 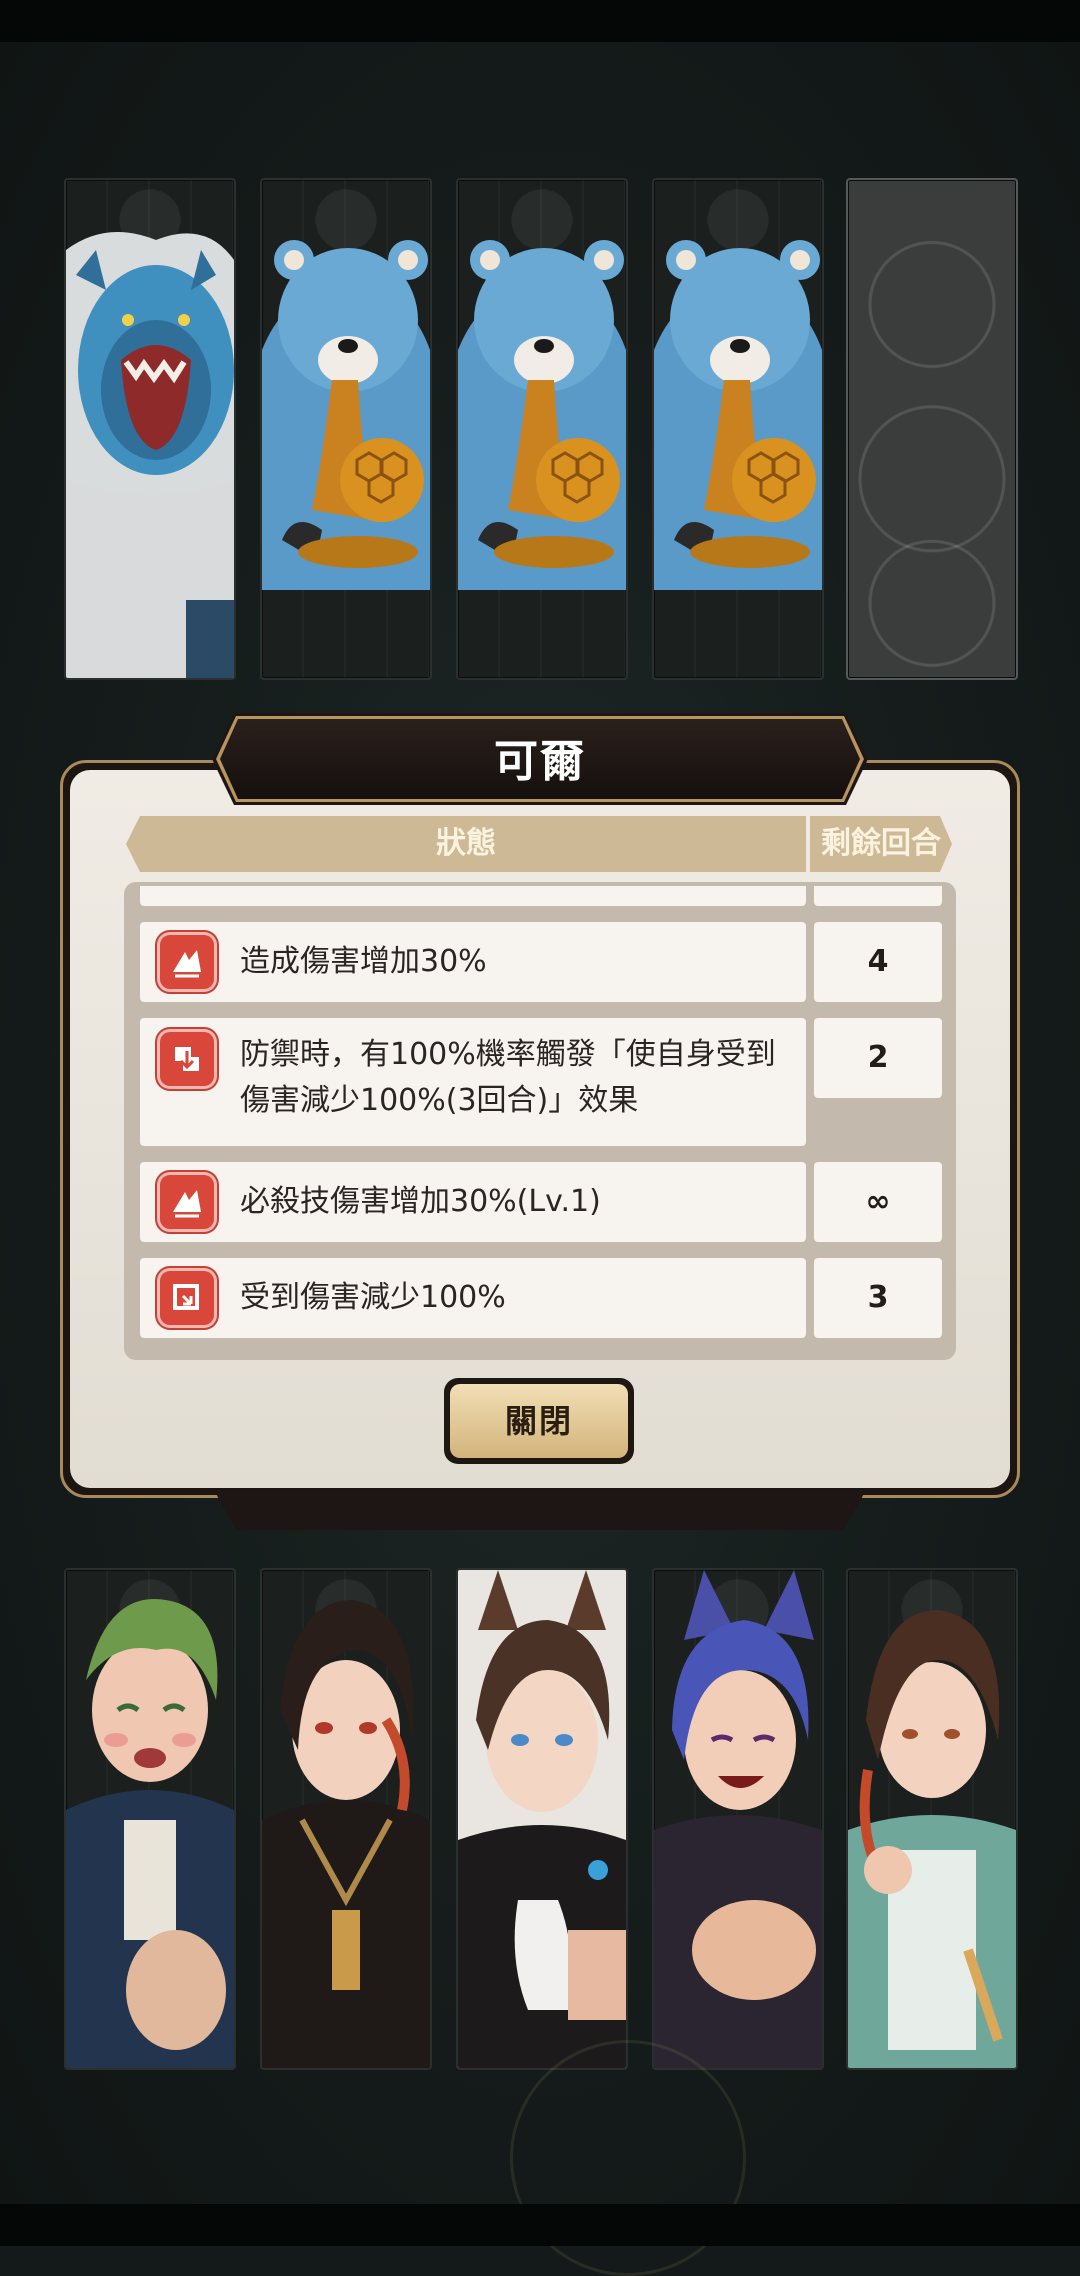 What do you see at coordinates (932, 429) in the screenshot?
I see `enemy-card-empty-slot` at bounding box center [932, 429].